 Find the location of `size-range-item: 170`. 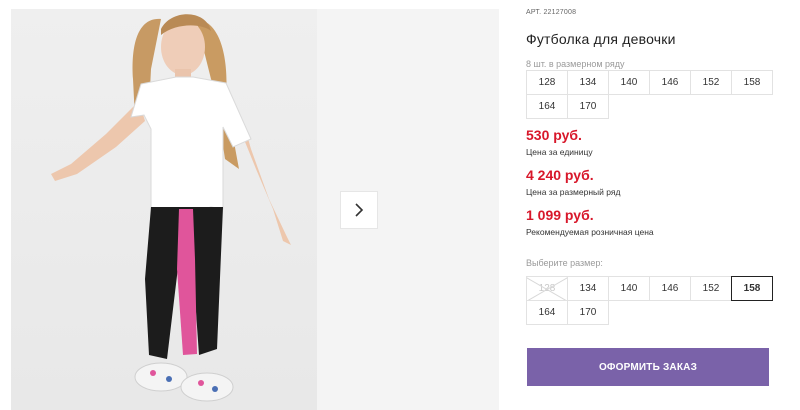

size-range-item: 170 is located at coordinates (588, 106).